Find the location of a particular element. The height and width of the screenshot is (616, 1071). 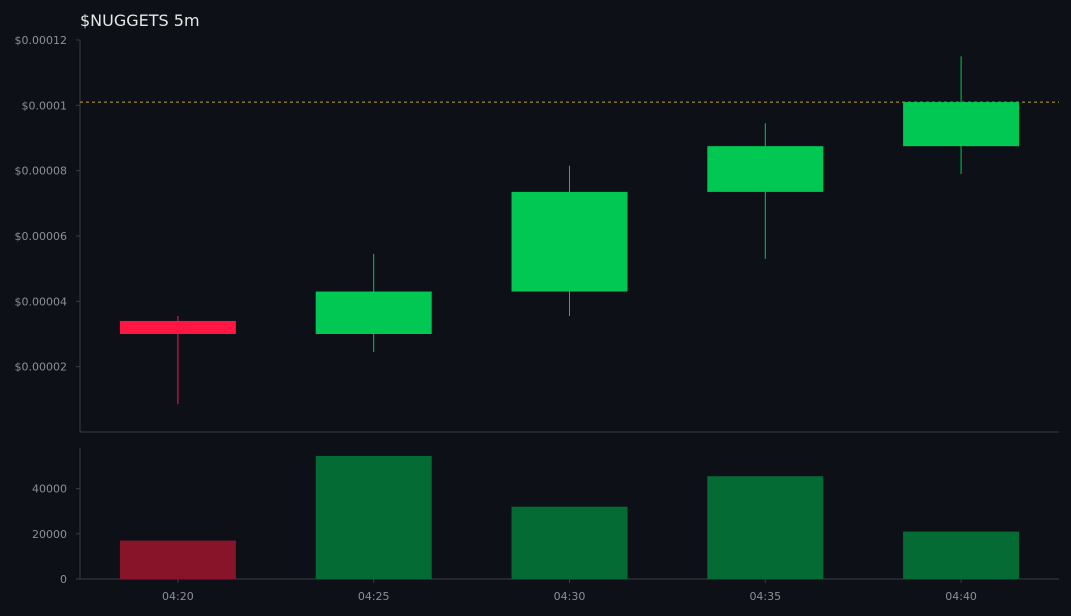

x-tick-label: 04:25 is located at coordinates (374, 596).